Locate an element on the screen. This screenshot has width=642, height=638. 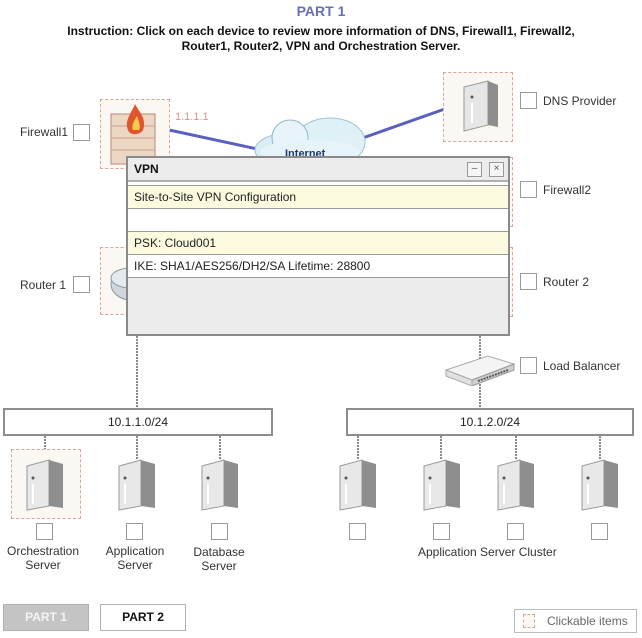
database-server-checkbox is located at coordinates (219, 531).